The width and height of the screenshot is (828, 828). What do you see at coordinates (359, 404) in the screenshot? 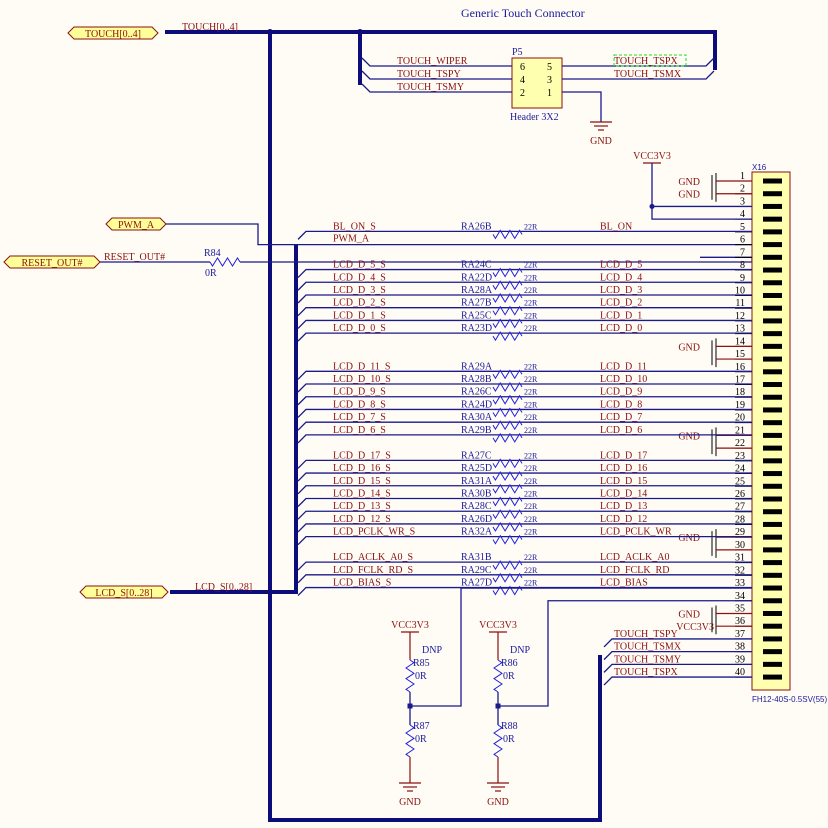
I see `signal-left-net: LCD_D_8_S` at bounding box center [359, 404].